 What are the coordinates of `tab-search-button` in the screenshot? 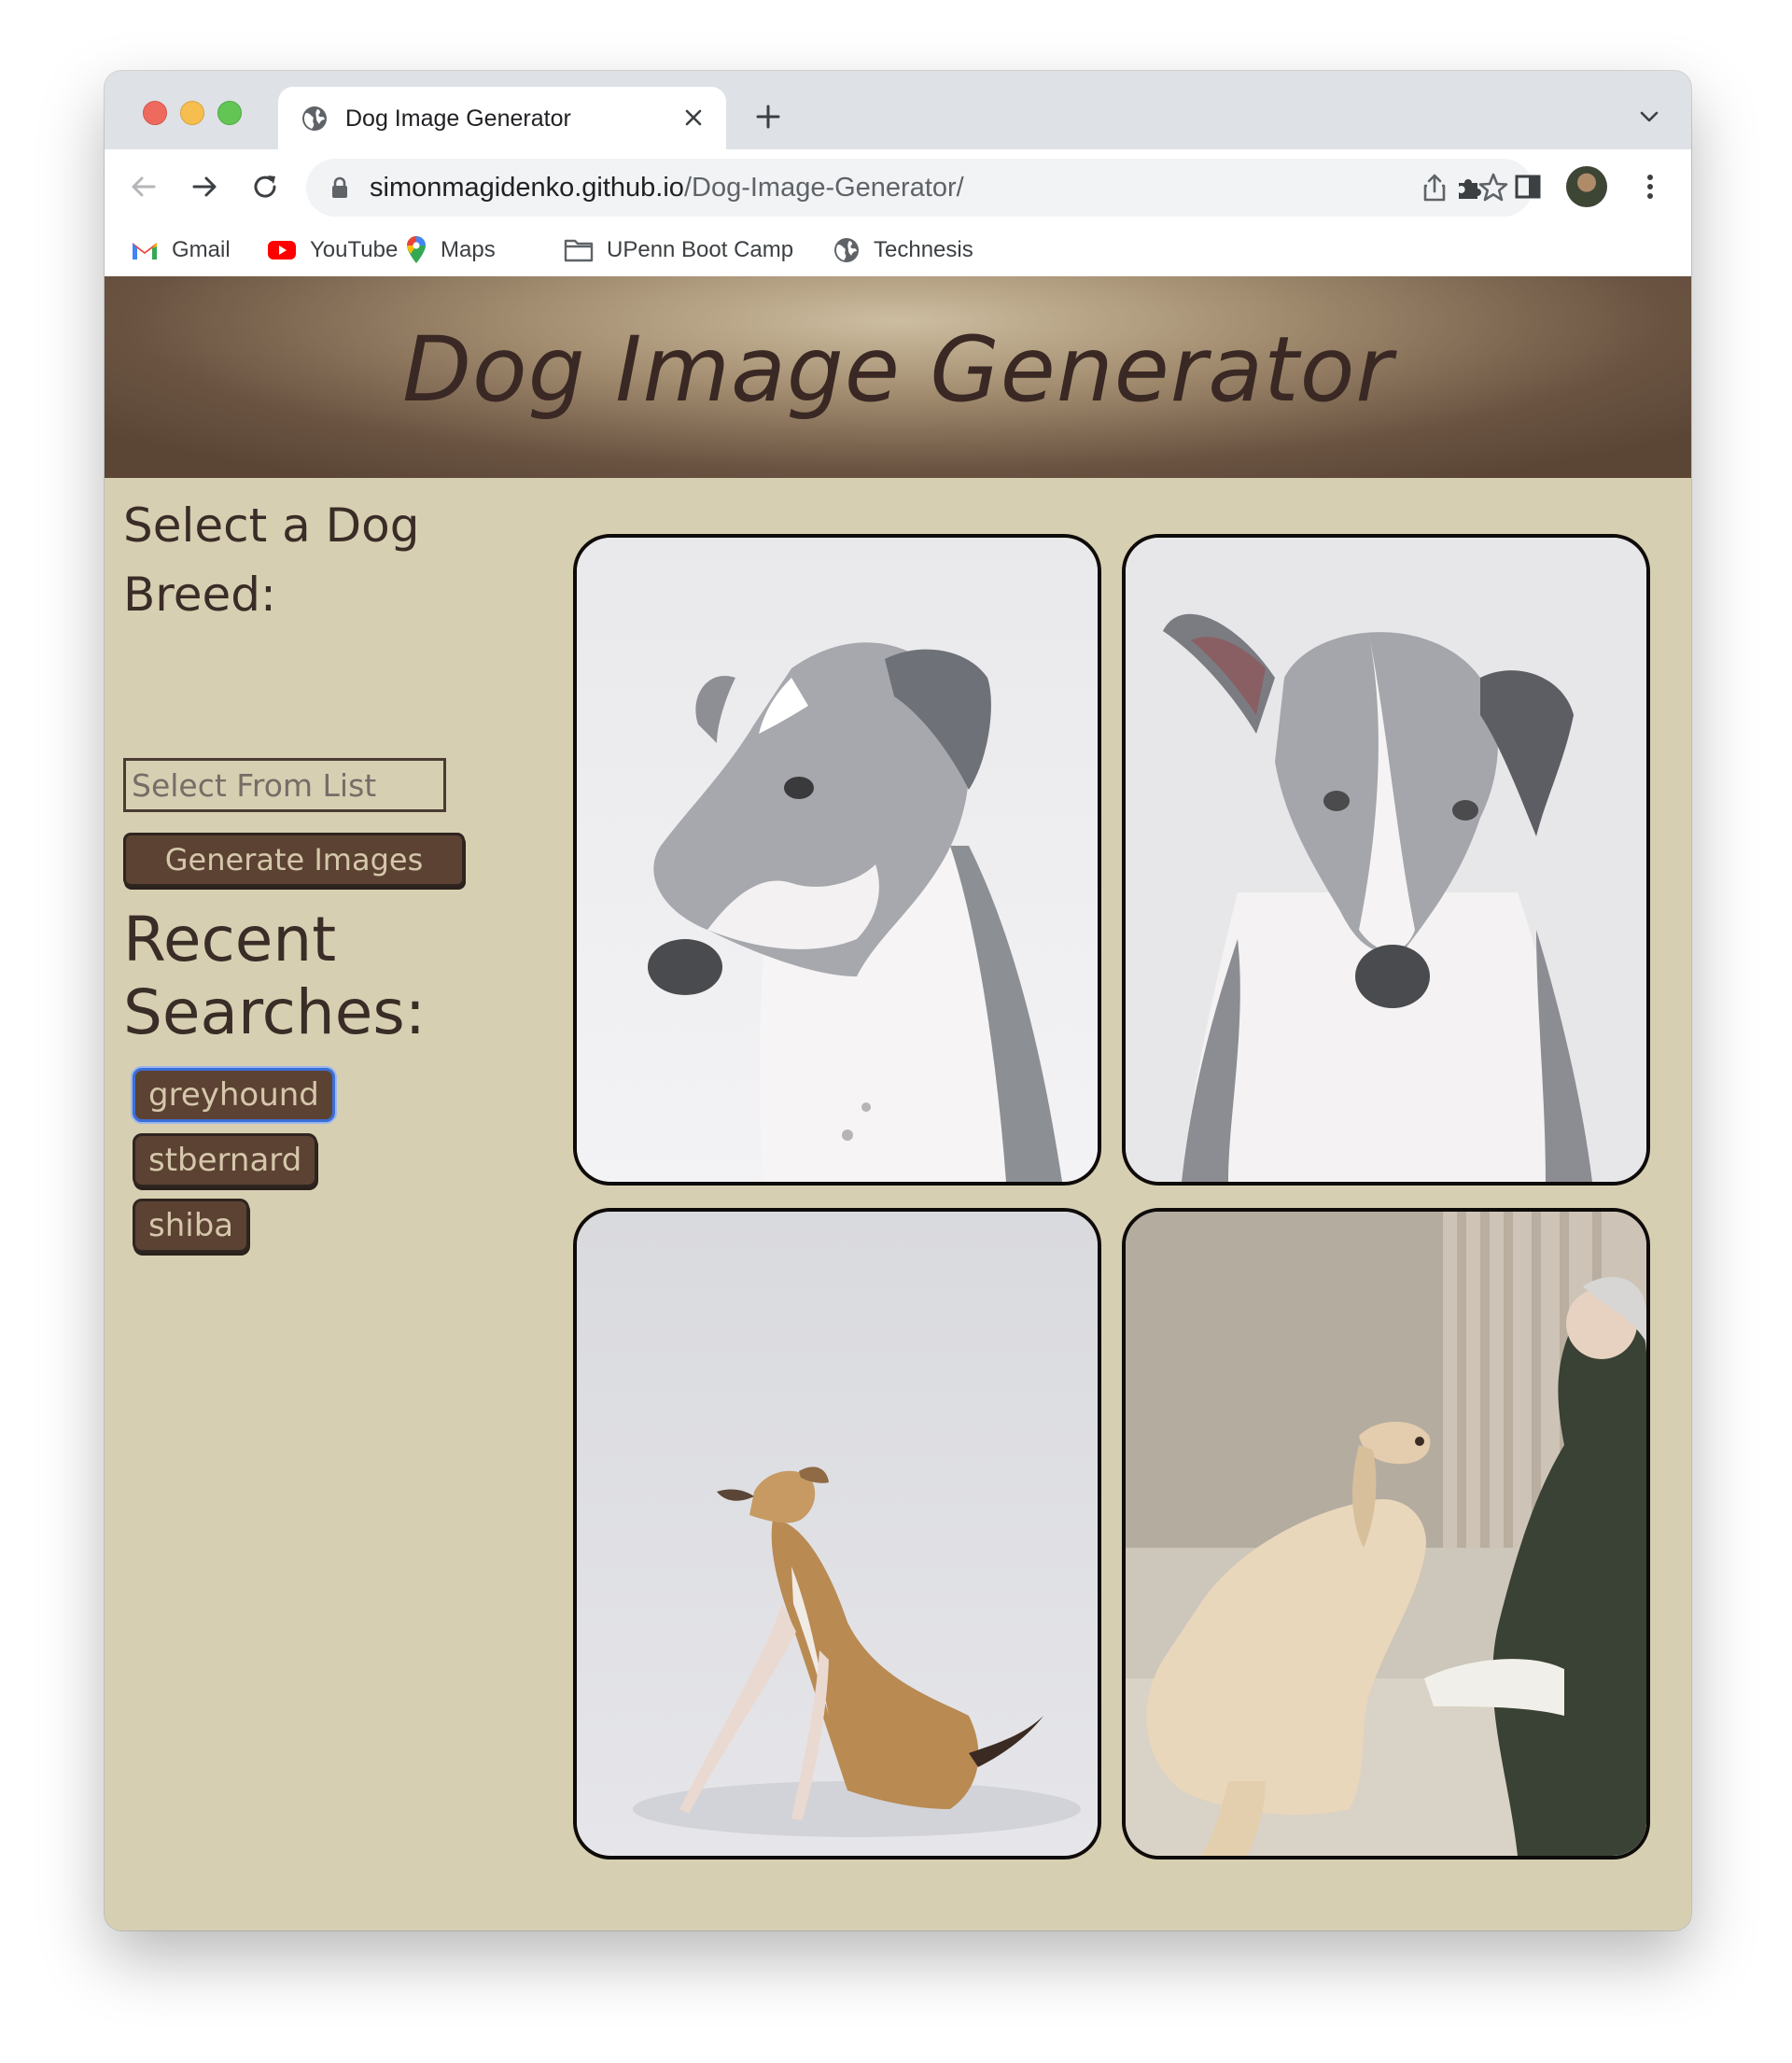 It's located at (1649, 117).